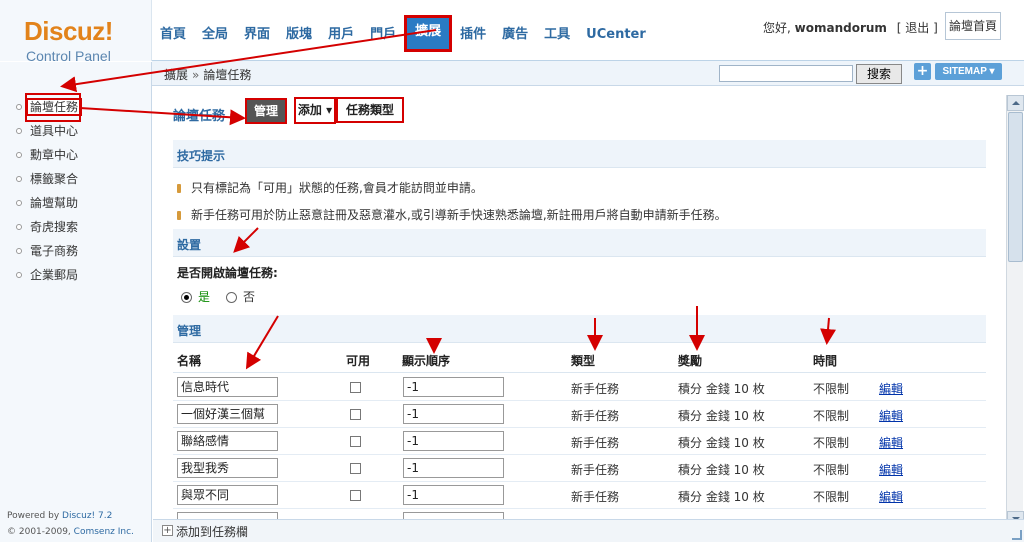 The width and height of the screenshot is (1024, 542). Describe the element at coordinates (76, 108) in the screenshot. I see `sidebar-item-forum-tasks: 論壇任務` at that location.